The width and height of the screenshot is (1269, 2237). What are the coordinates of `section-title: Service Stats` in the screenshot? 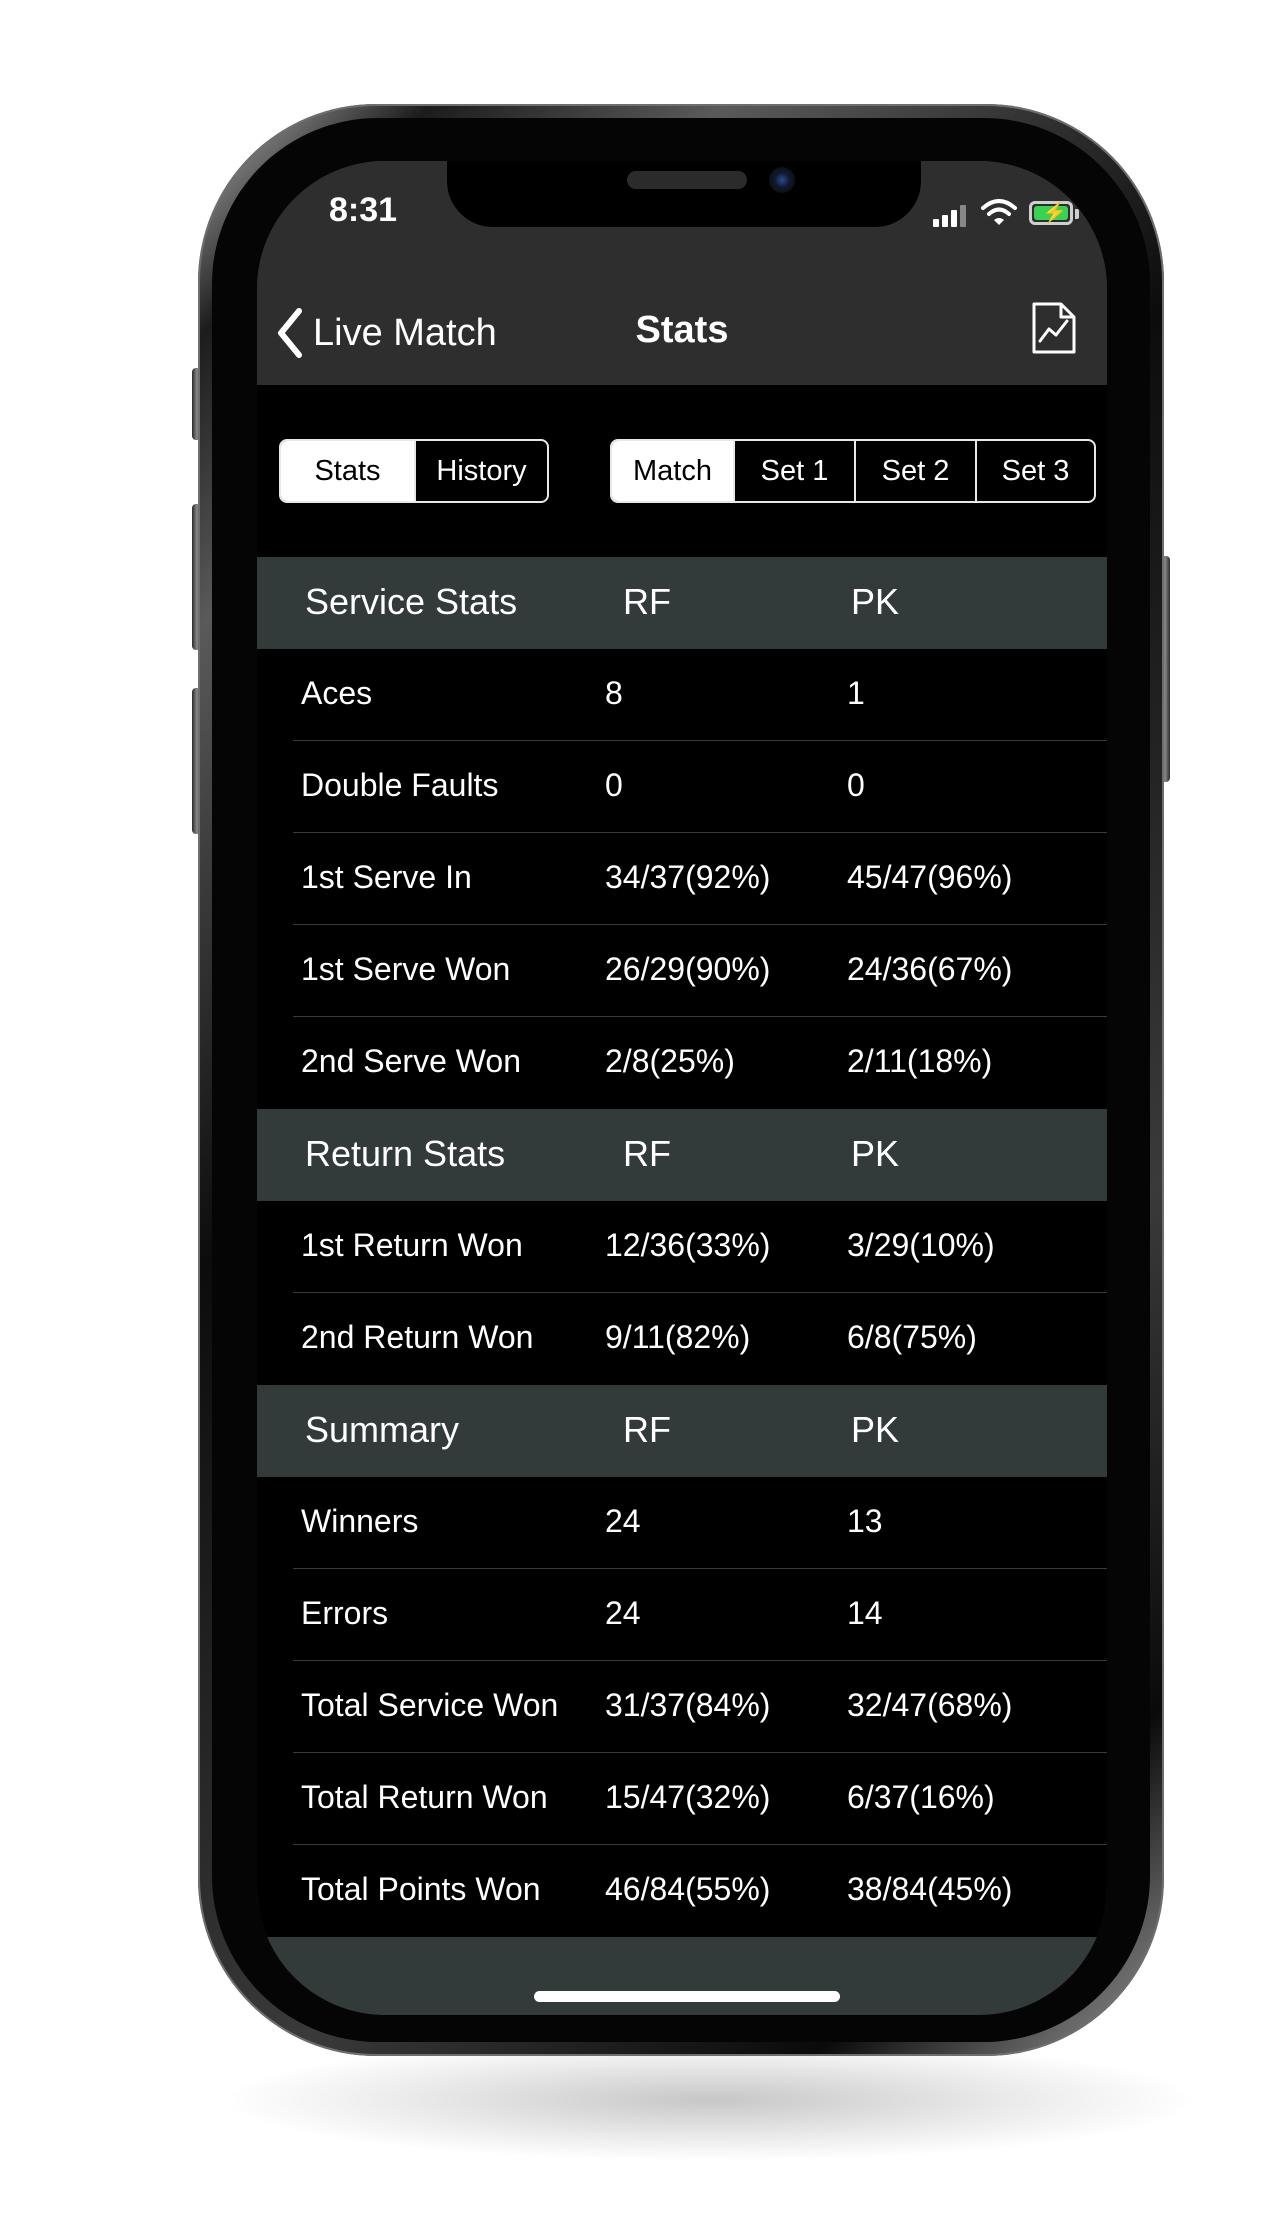 It's located at (411, 601).